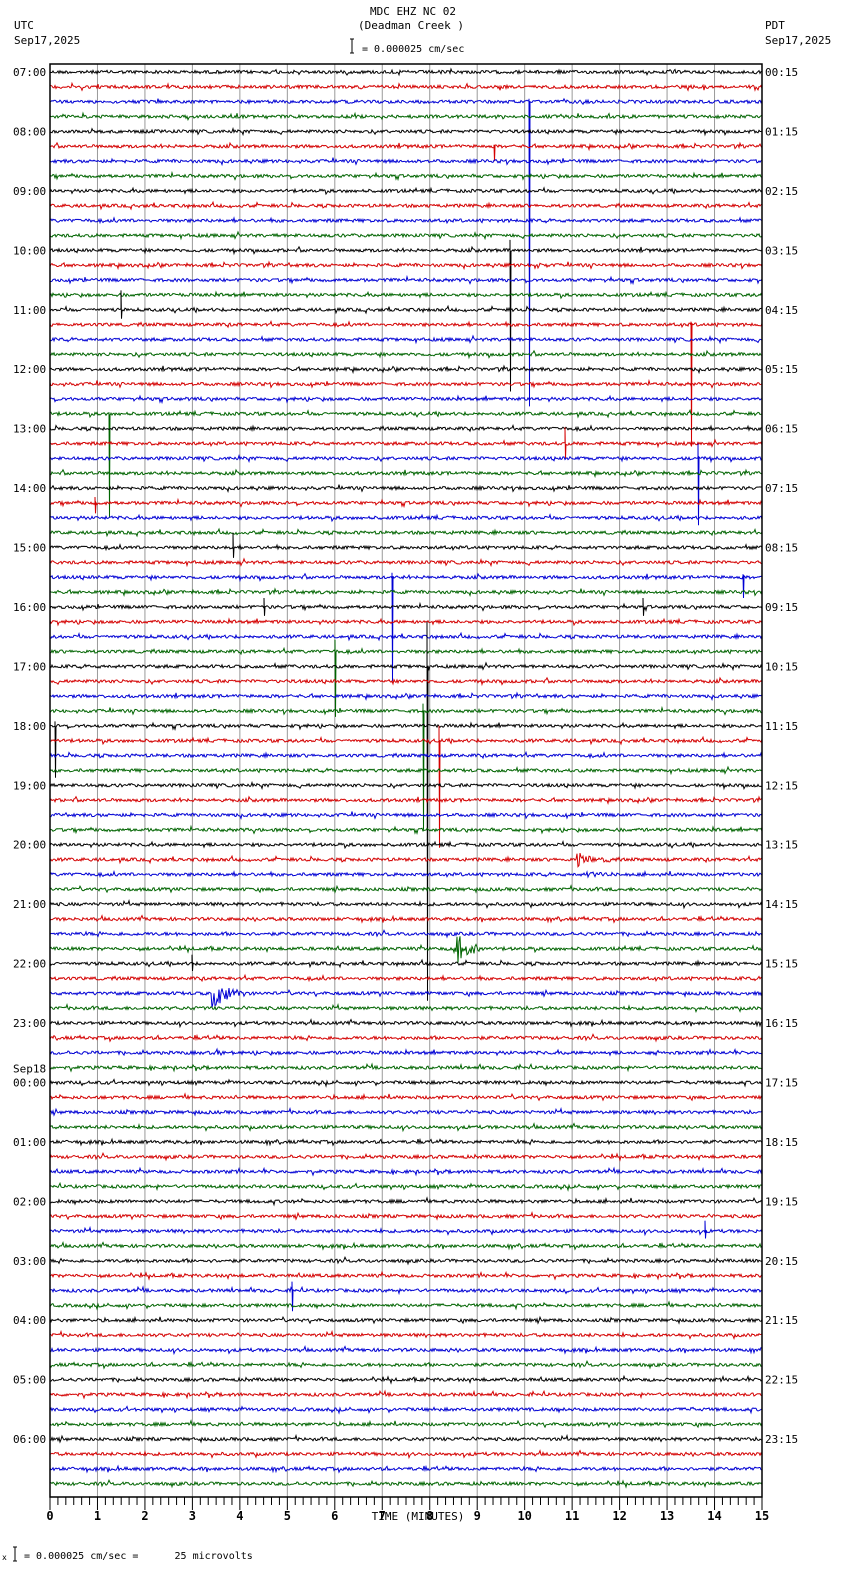  I want to click on utc-hour-label: 23:00, so click(29, 1023).